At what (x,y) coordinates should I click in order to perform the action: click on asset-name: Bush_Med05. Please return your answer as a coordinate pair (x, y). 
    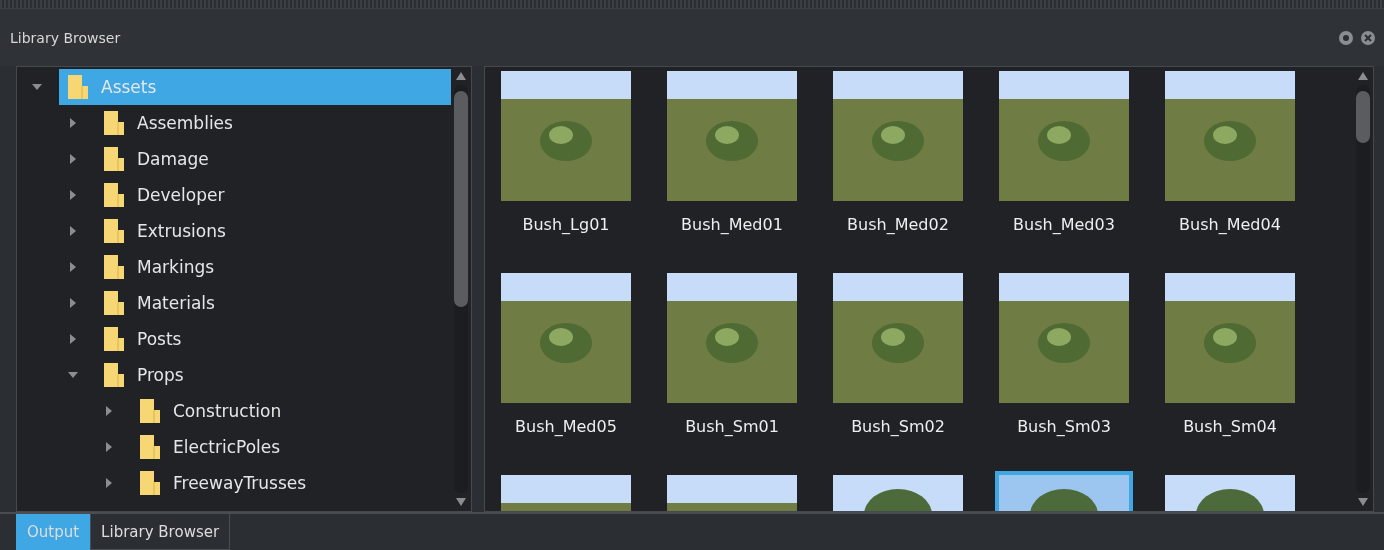
    Looking at the image, I should click on (566, 426).